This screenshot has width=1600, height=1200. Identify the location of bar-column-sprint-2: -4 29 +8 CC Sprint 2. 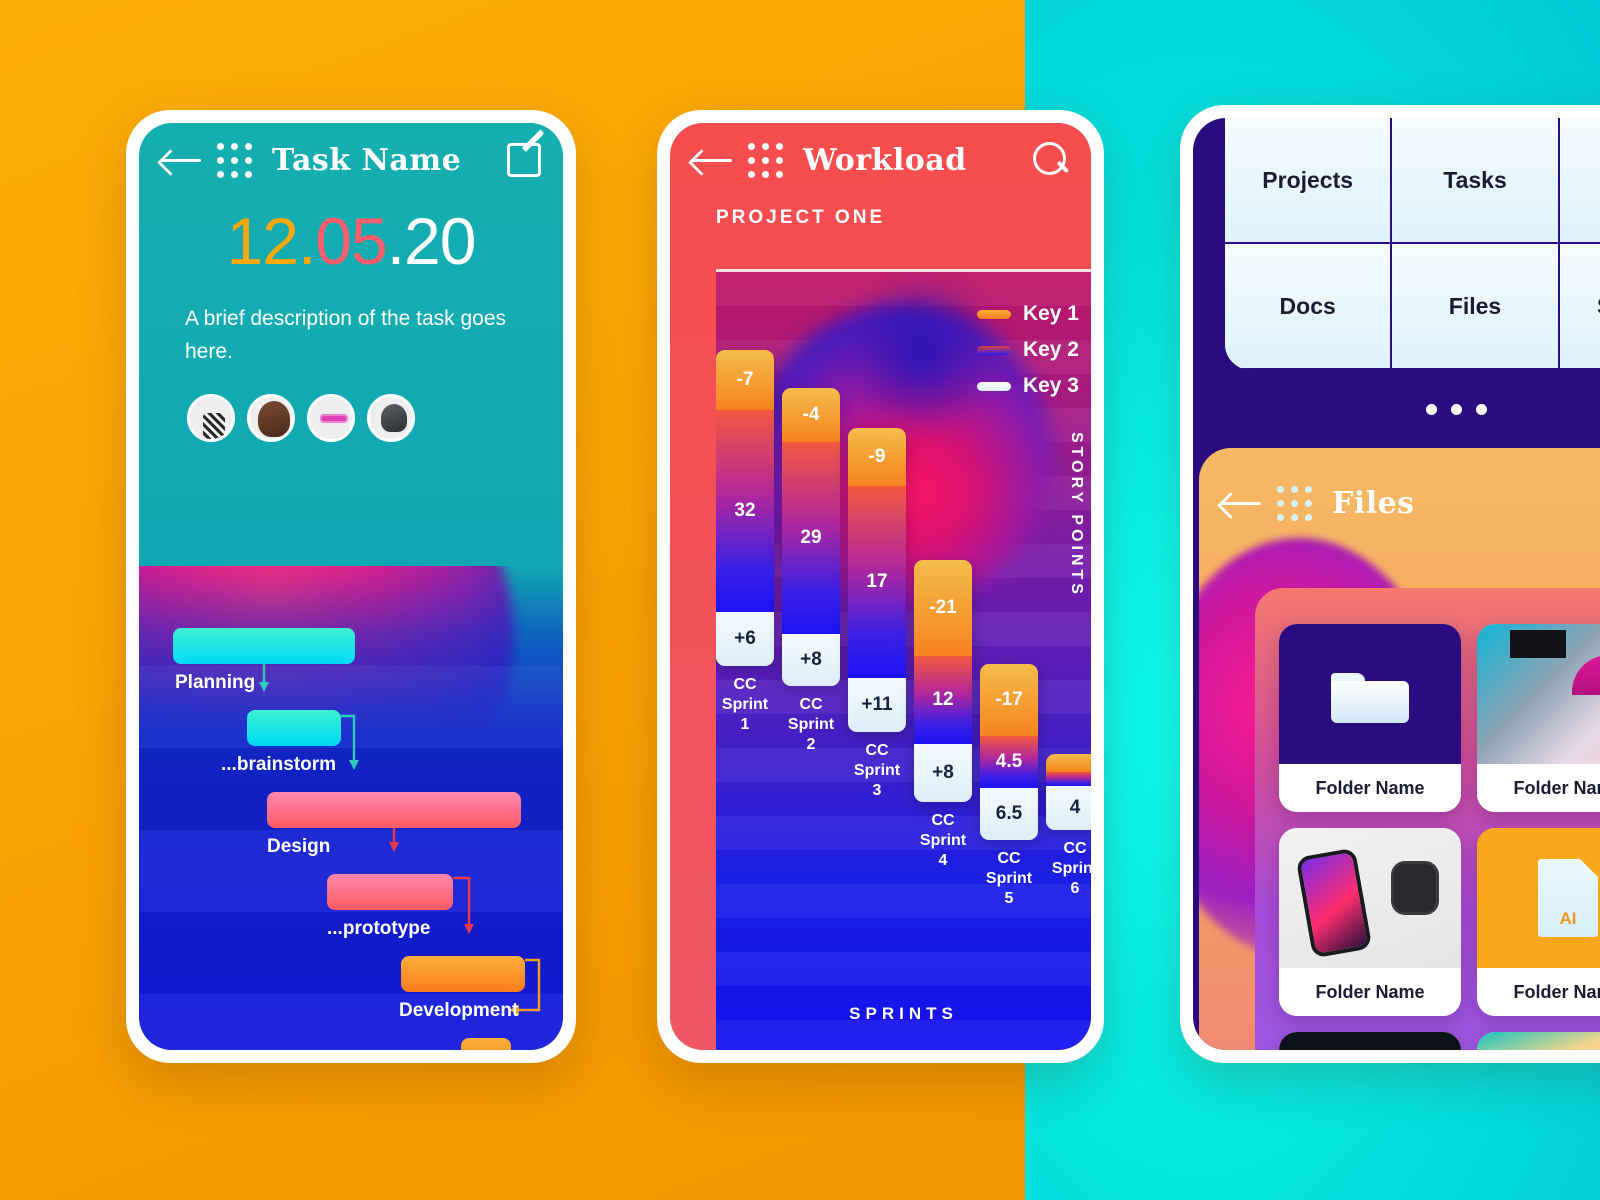
(811, 571).